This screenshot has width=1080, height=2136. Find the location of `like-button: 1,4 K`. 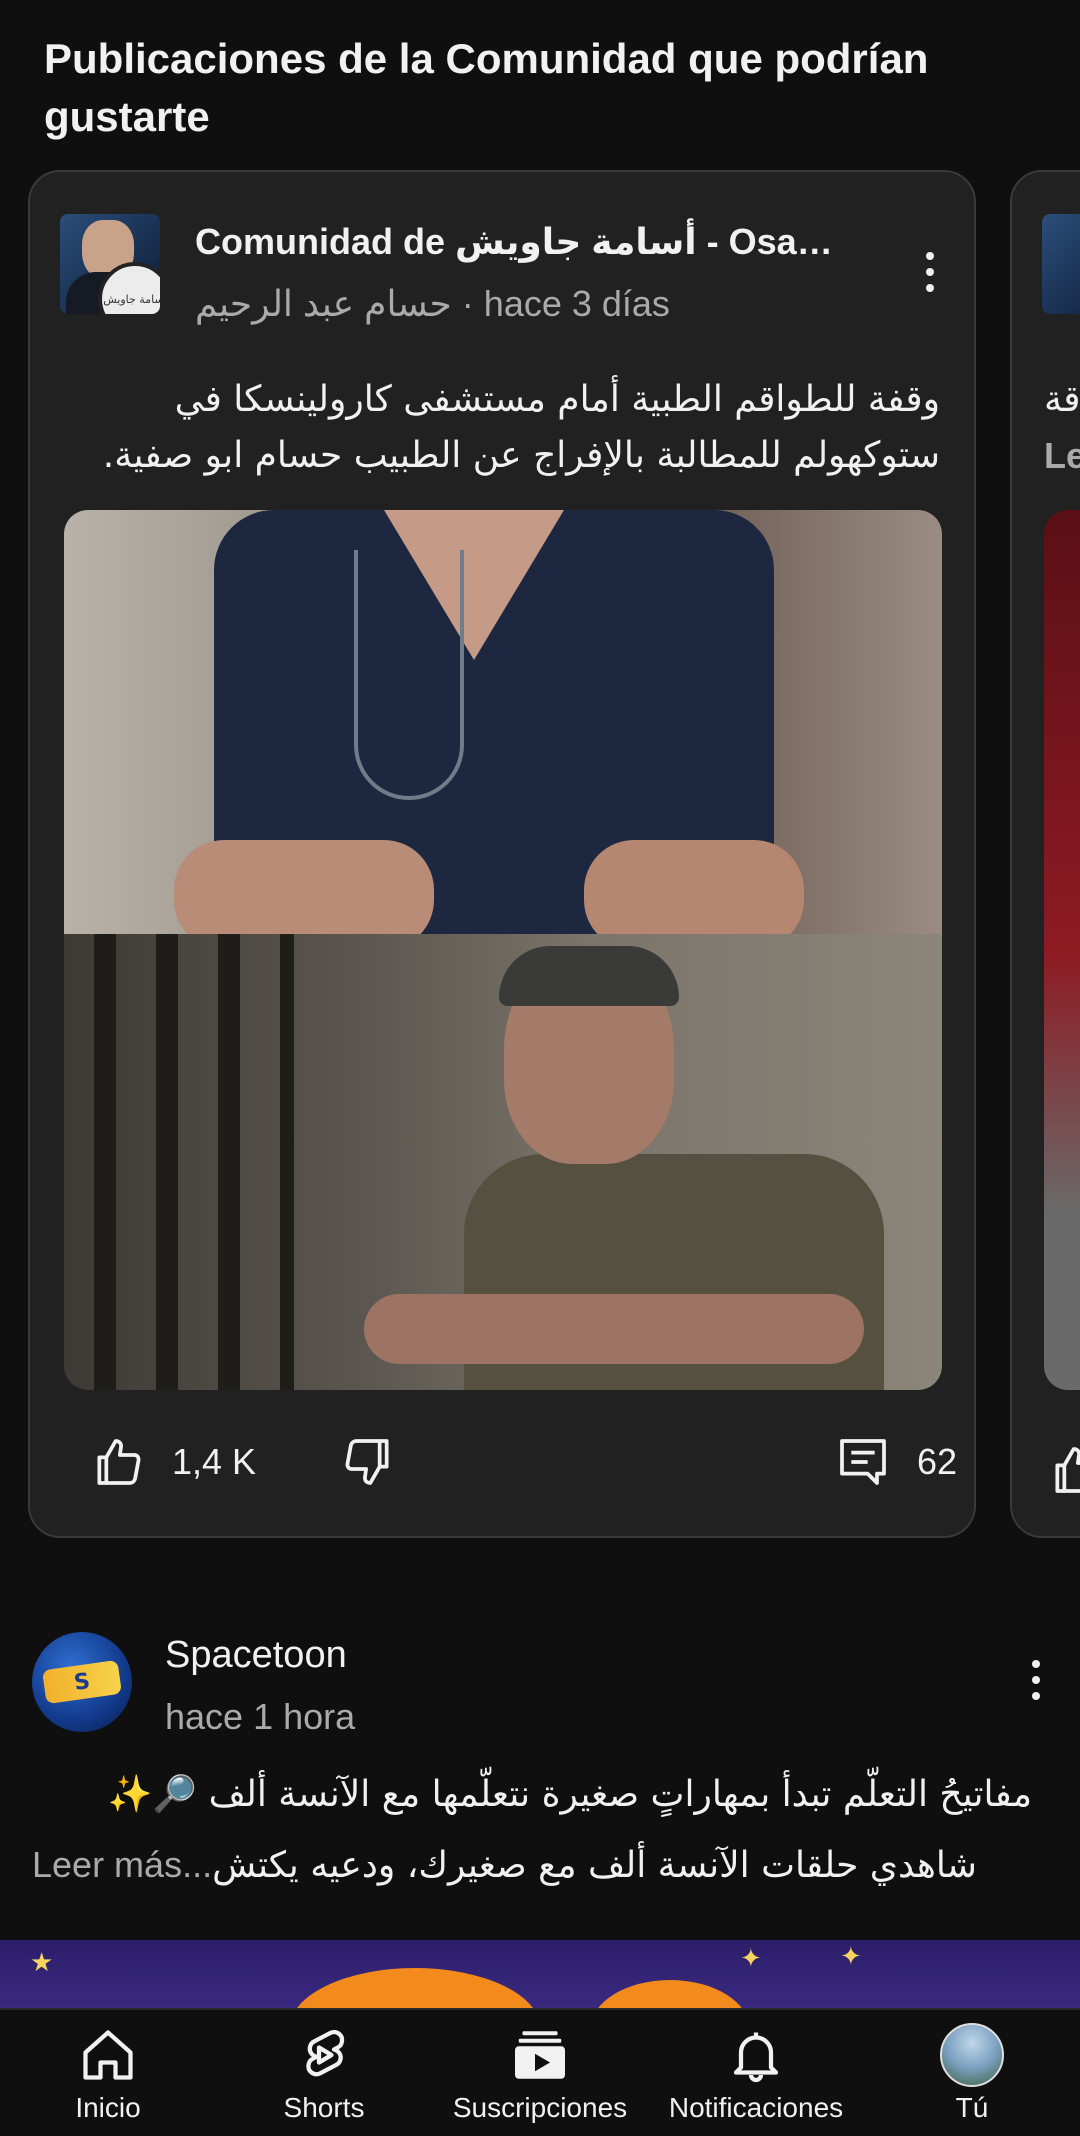

like-button: 1,4 K is located at coordinates (173, 1462).